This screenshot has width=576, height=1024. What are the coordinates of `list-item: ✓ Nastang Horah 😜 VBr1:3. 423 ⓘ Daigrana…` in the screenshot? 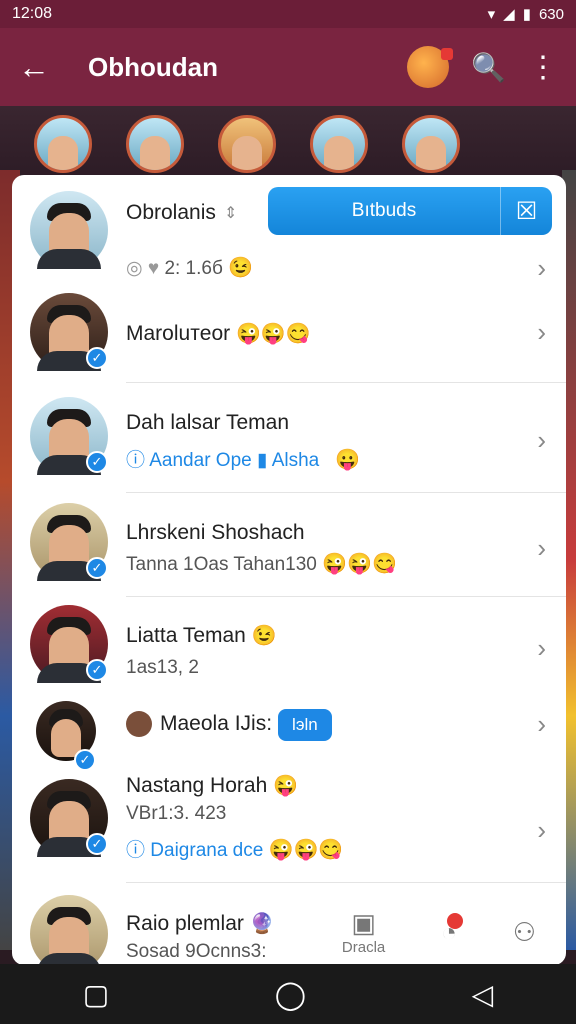 It's located at (289, 818).